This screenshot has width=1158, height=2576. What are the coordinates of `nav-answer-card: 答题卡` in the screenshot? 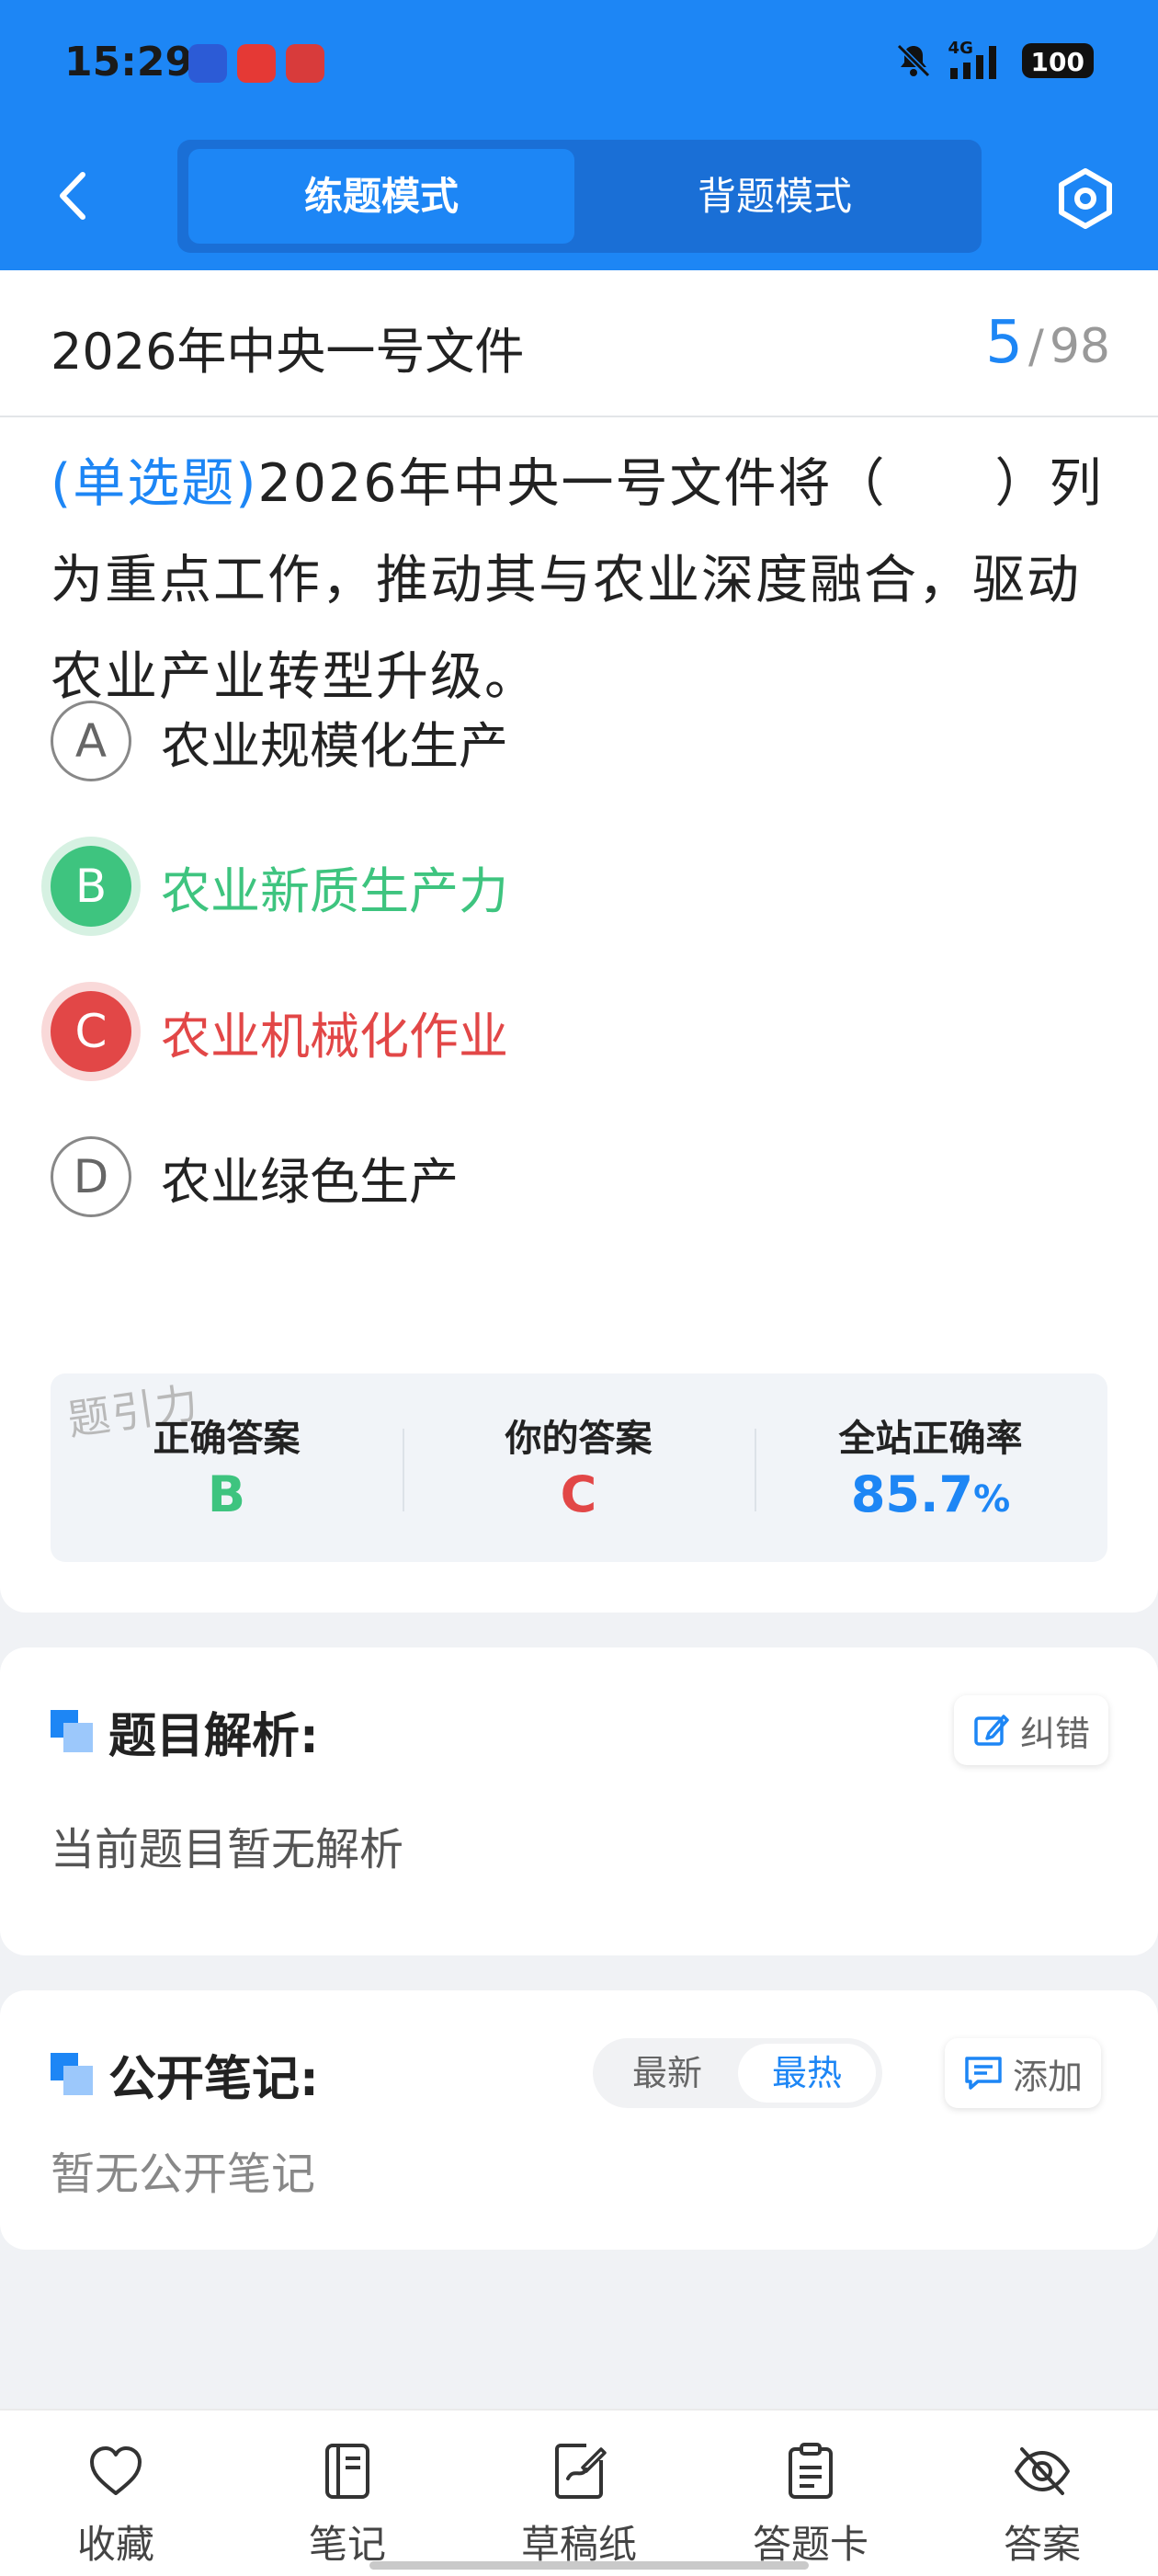 It's located at (811, 2493).